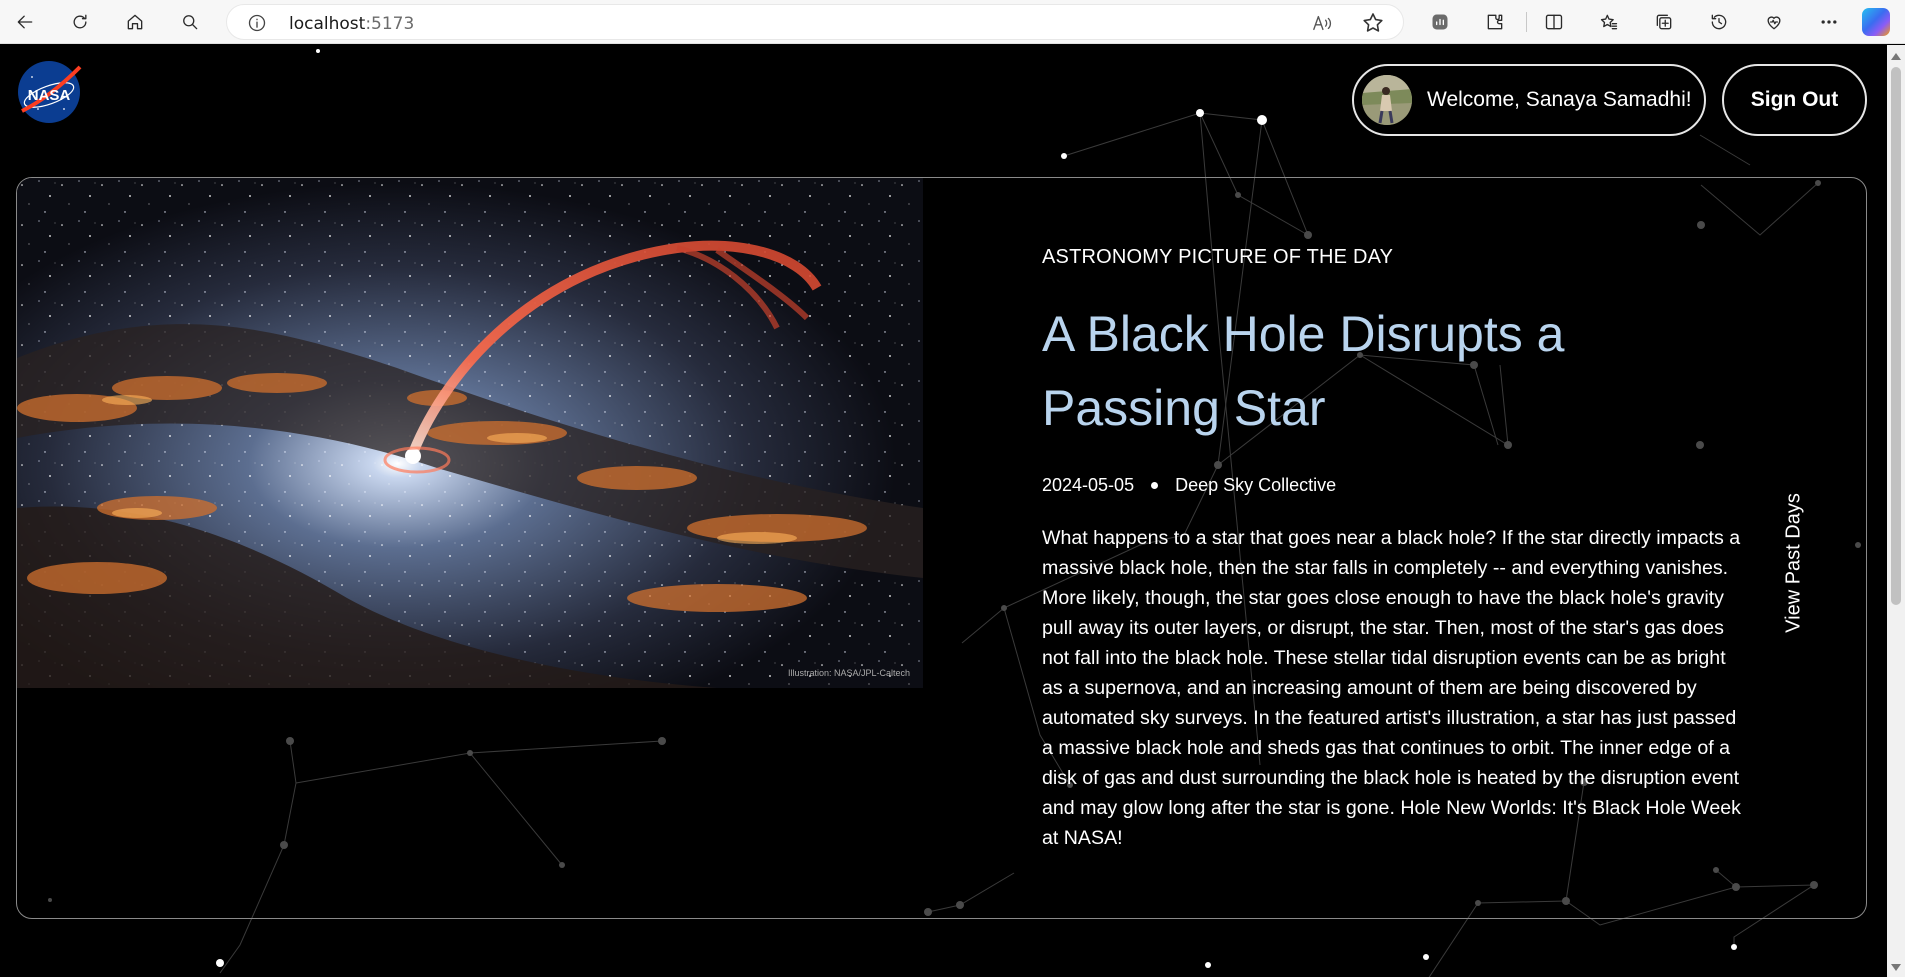 This screenshot has width=1905, height=977. I want to click on extension-badge-icon, so click(1440, 22).